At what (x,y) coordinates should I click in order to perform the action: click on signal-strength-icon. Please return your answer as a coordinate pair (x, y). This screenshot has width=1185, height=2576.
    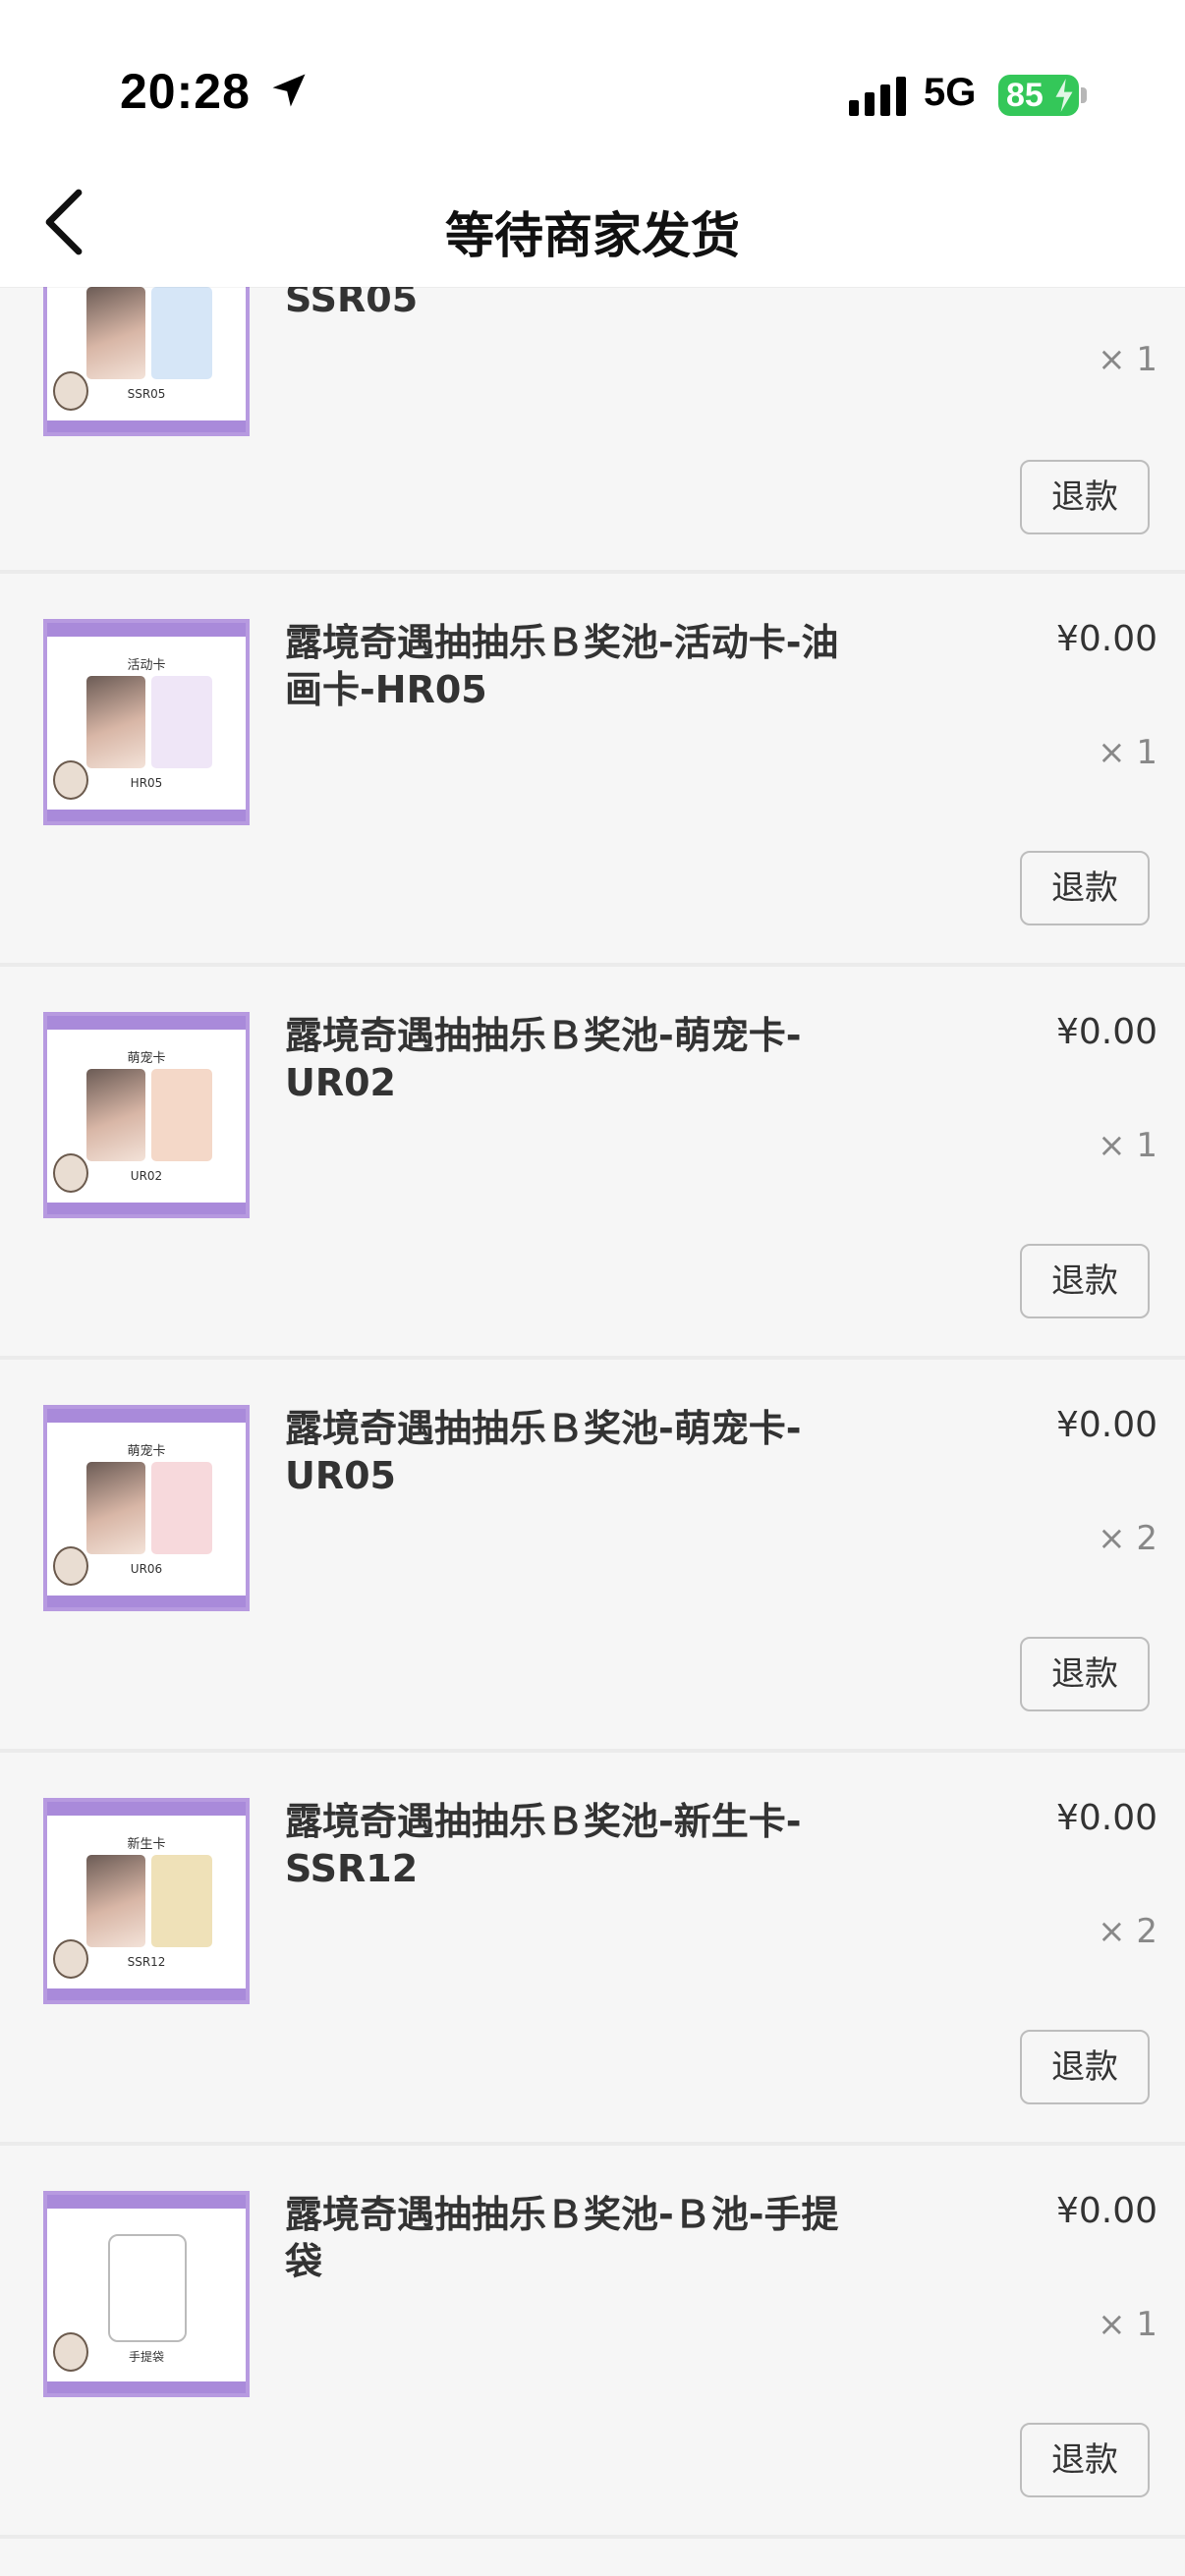
    Looking at the image, I should click on (878, 96).